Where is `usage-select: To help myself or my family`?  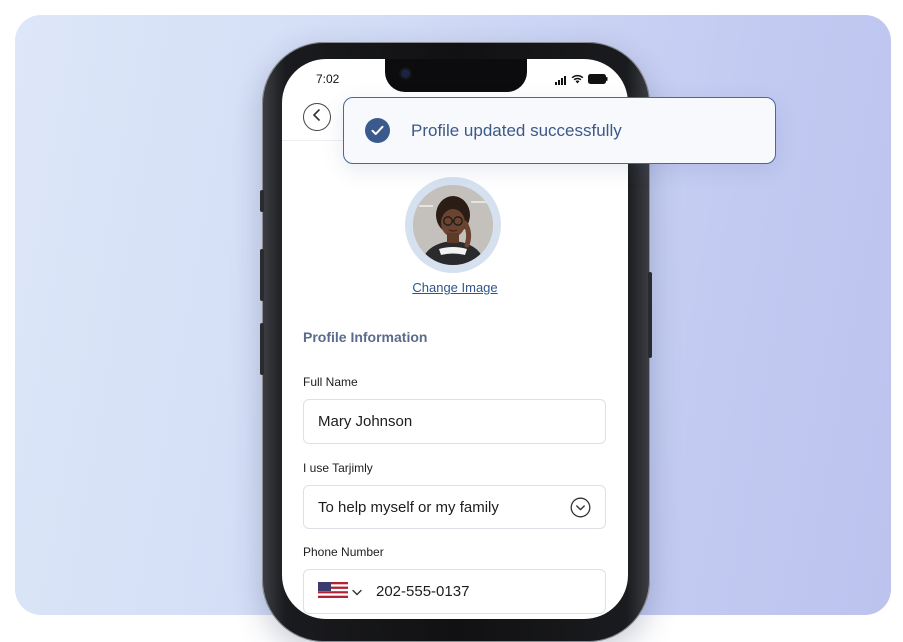
usage-select: To help myself or my family is located at coordinates (454, 507).